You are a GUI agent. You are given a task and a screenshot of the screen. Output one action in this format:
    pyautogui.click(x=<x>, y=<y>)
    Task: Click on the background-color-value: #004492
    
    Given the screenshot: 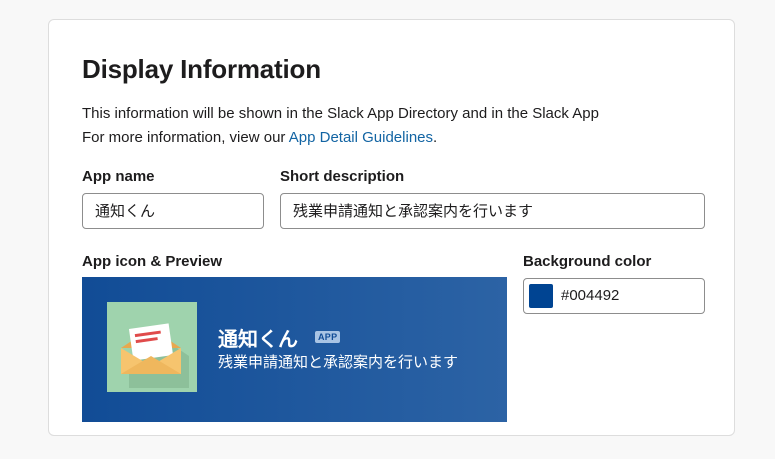 What is the action you would take?
    pyautogui.click(x=590, y=295)
    